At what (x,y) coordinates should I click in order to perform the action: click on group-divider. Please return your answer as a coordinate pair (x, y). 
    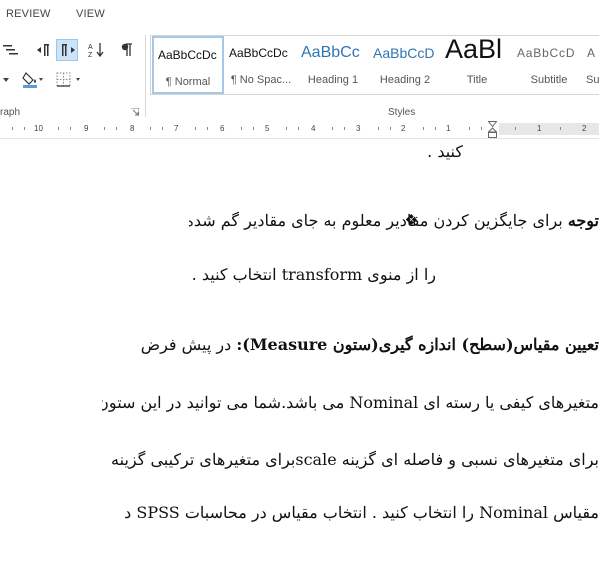
    Looking at the image, I should click on (145, 76).